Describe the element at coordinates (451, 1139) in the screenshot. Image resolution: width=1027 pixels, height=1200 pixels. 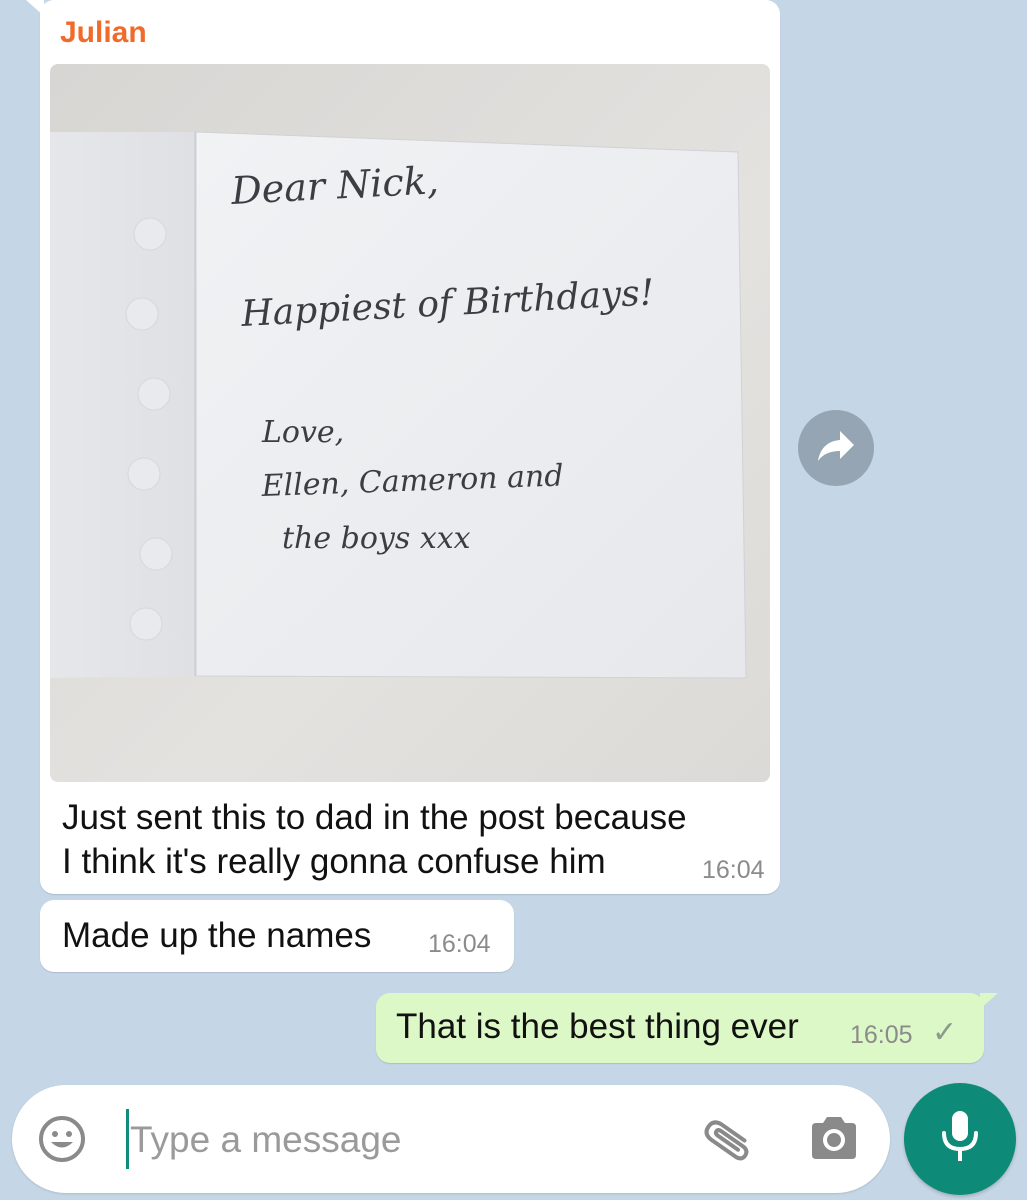
I see `message-composer: Type a message` at that location.